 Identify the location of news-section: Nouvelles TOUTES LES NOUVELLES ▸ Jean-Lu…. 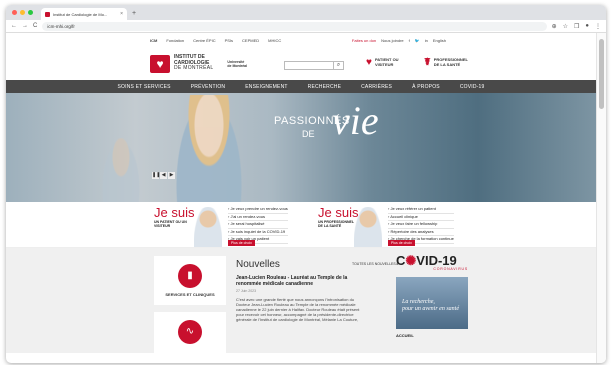
(316, 285).